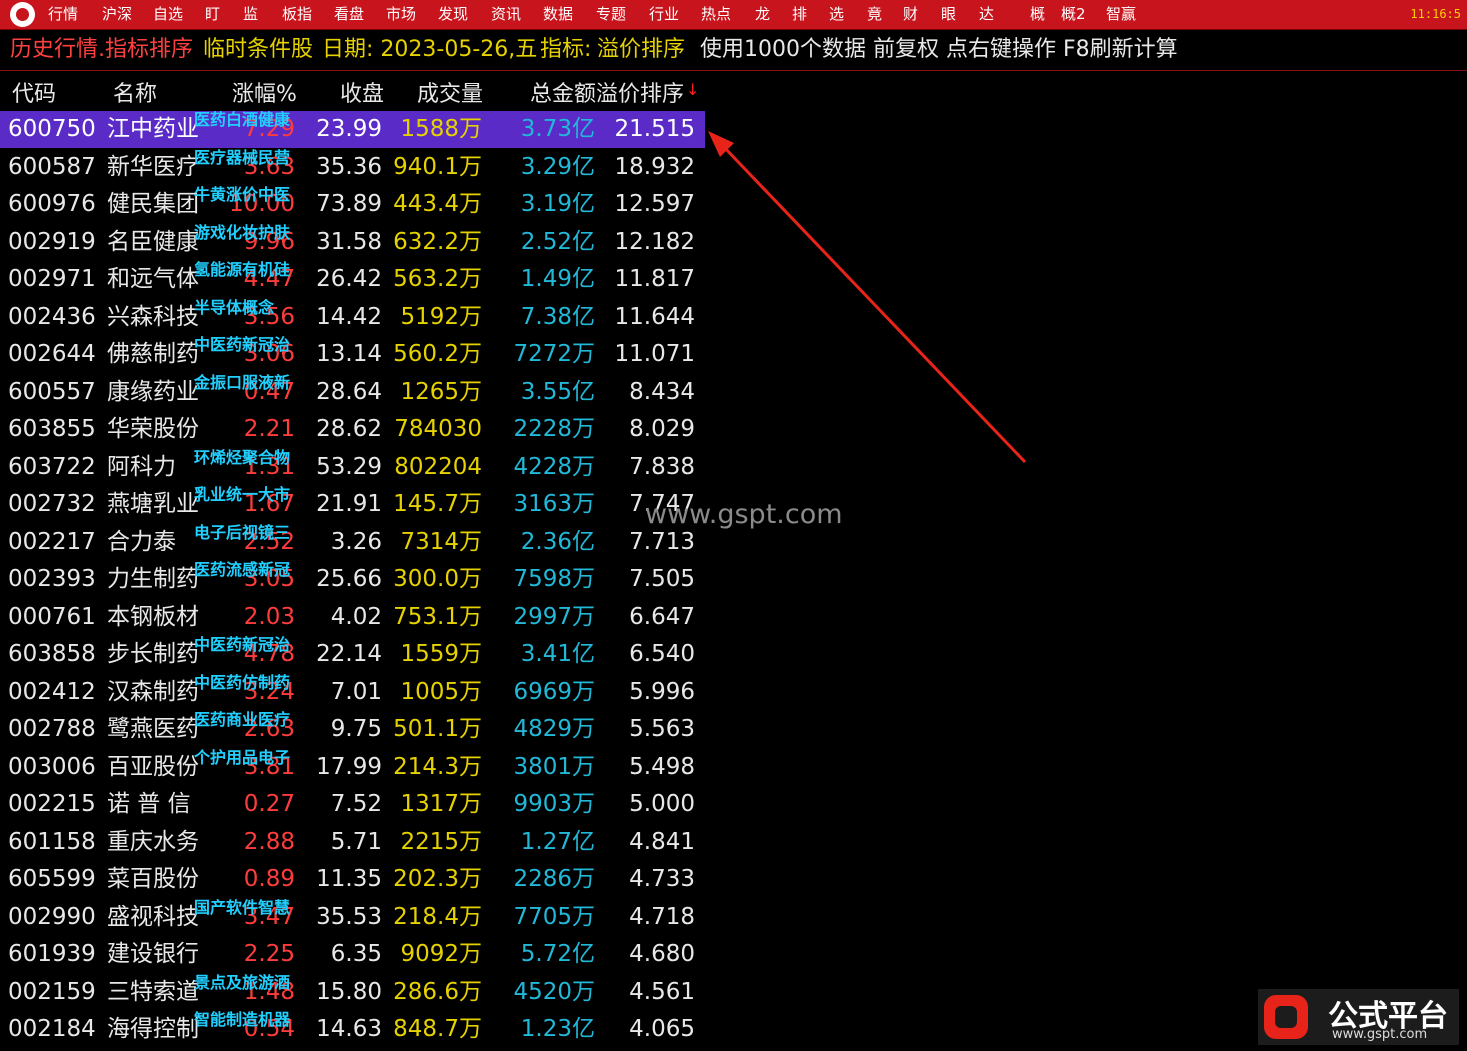 The image size is (1467, 1051). Describe the element at coordinates (1286, 1017) in the screenshot. I see `brand-logo-icon` at that location.